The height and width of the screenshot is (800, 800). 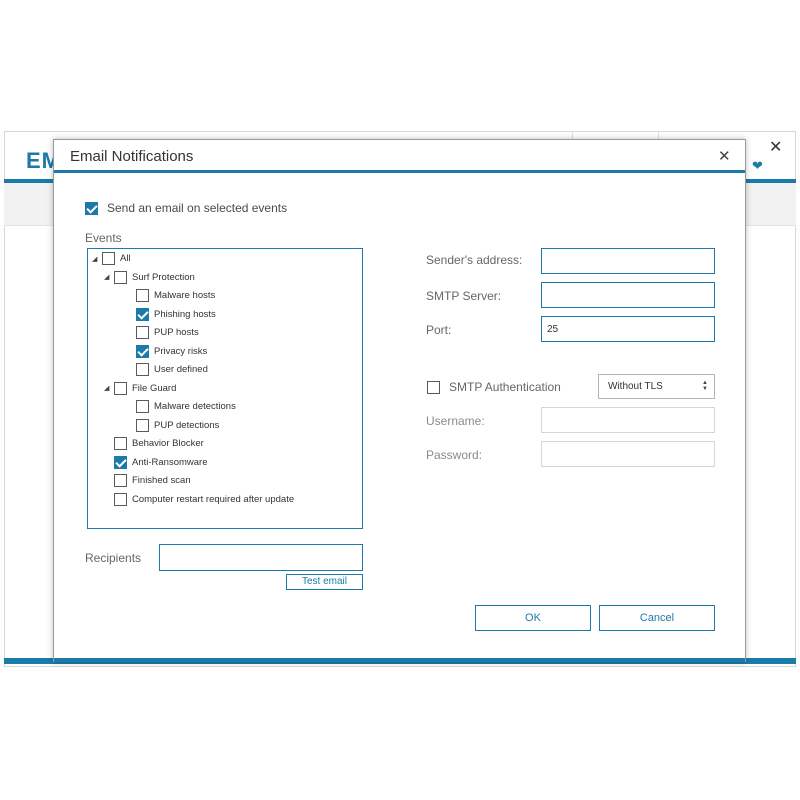 What do you see at coordinates (185, 295) in the screenshot?
I see `event-label: Malware hosts` at bounding box center [185, 295].